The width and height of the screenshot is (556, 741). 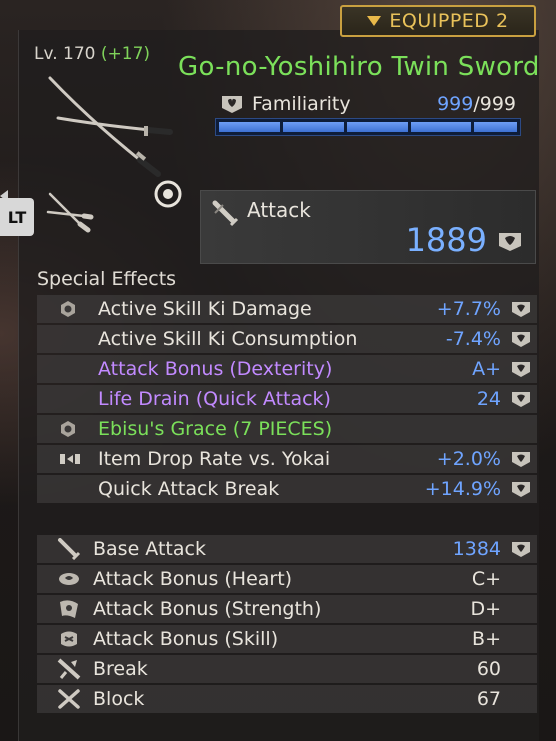 What do you see at coordinates (115, 142) in the screenshot?
I see `twin-swords-image` at bounding box center [115, 142].